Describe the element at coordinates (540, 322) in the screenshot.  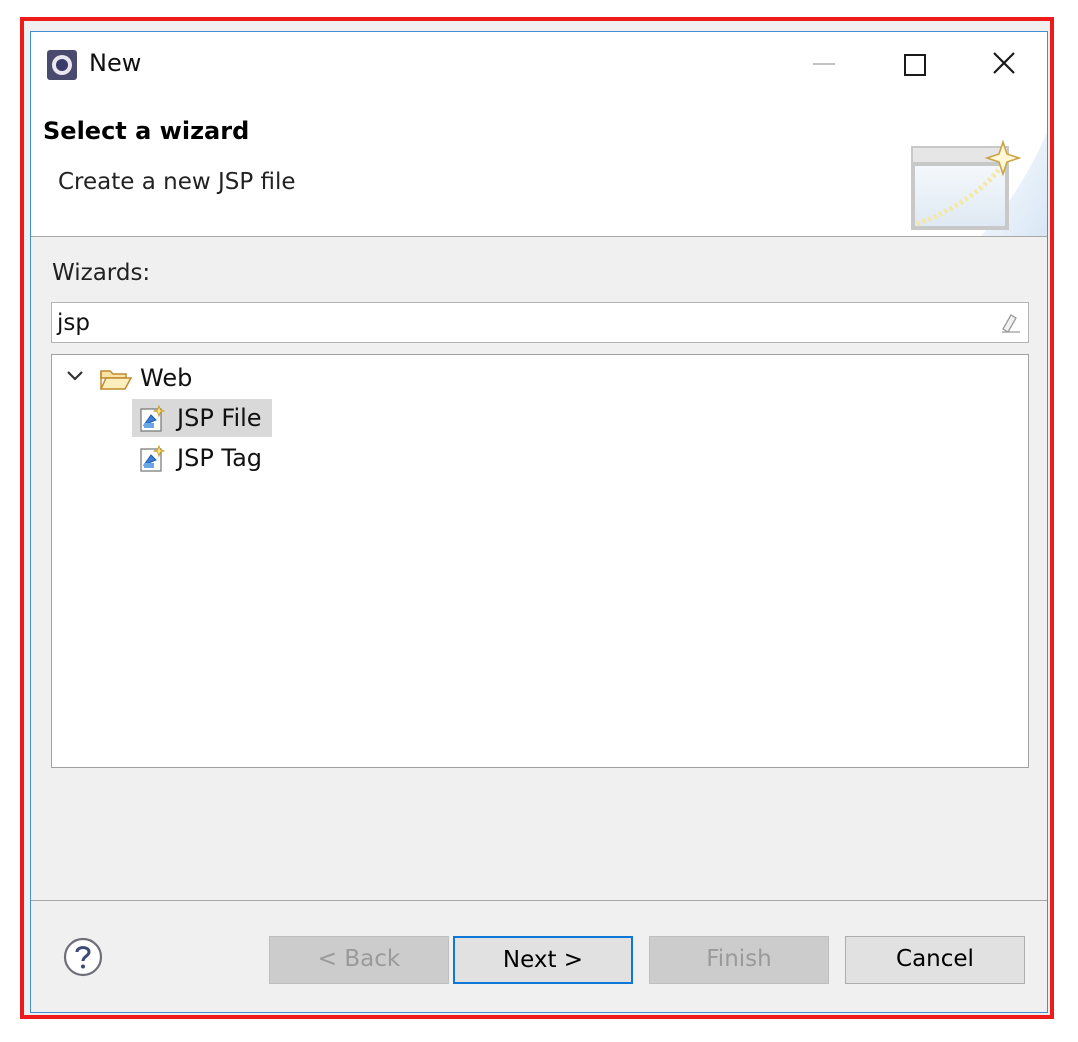
I see `wizard-filter-input: jsp` at that location.